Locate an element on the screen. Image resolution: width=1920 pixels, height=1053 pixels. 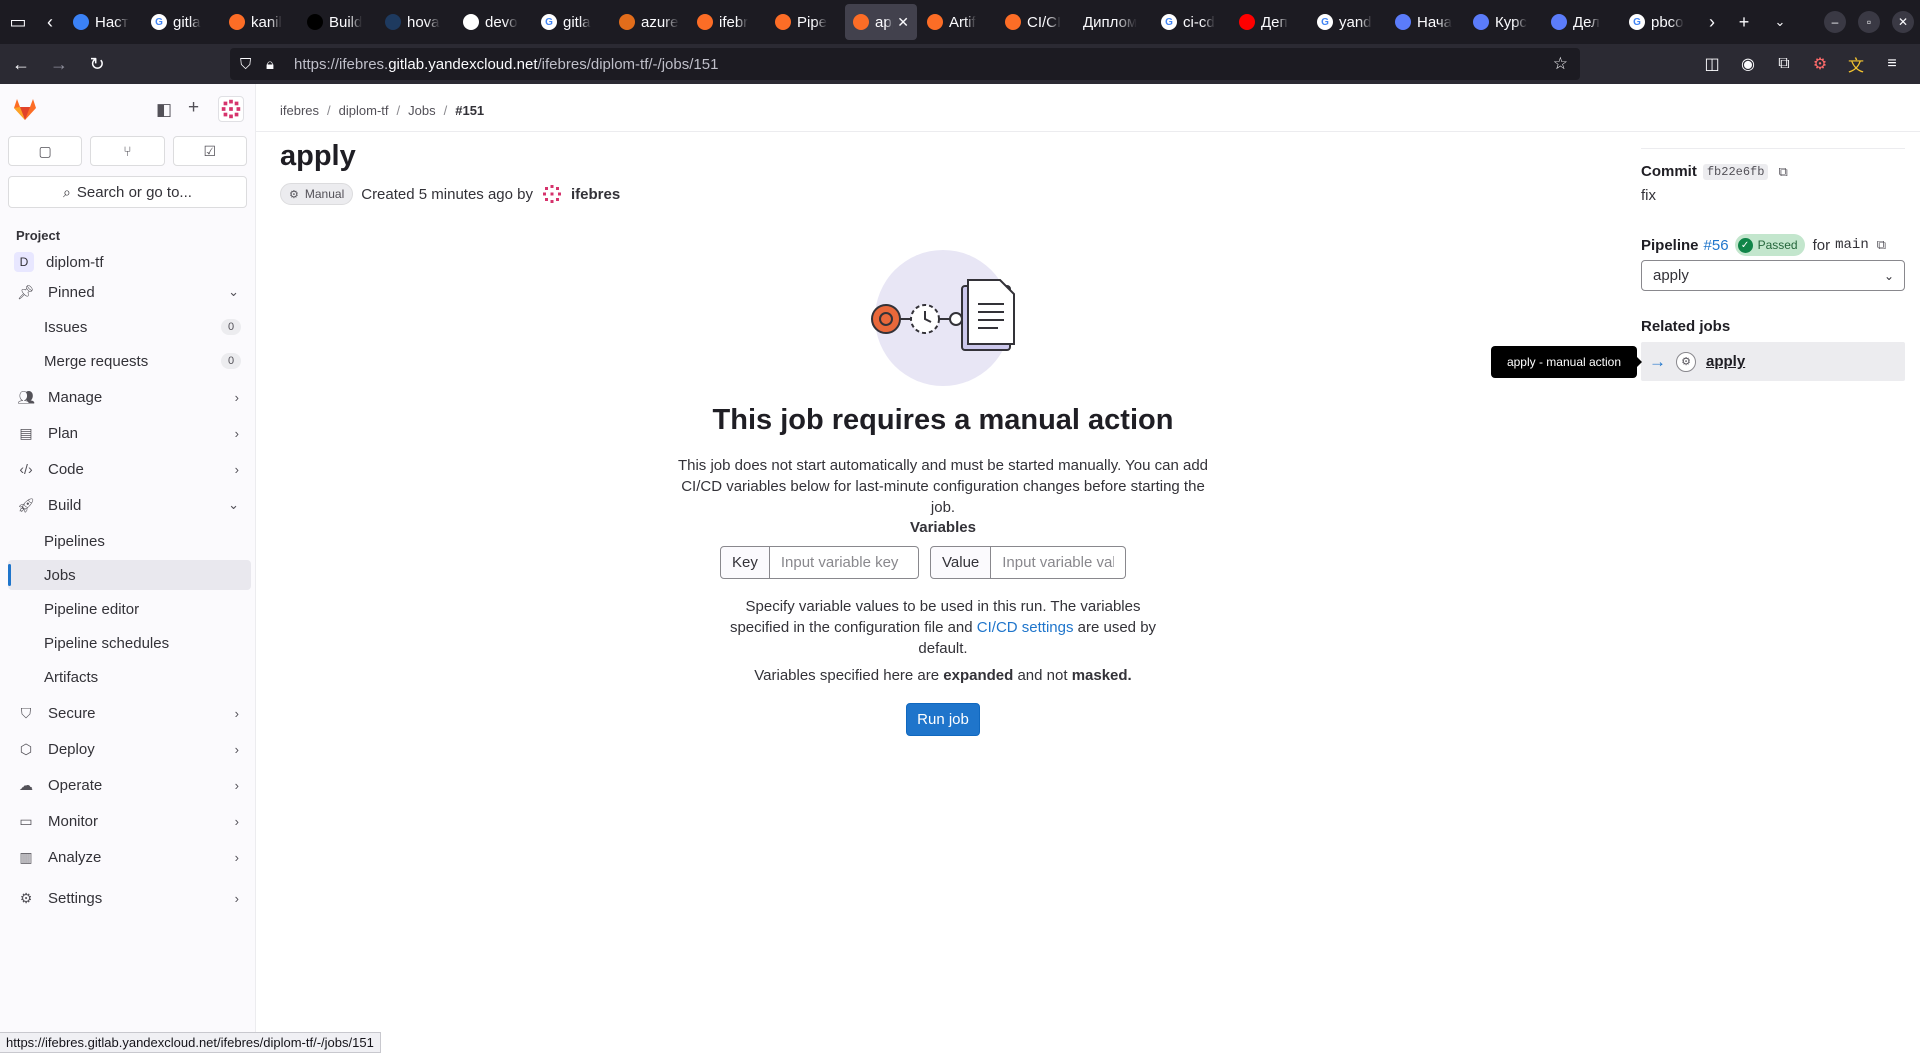
browser-tab: Нача is located at coordinates (1425, 22).